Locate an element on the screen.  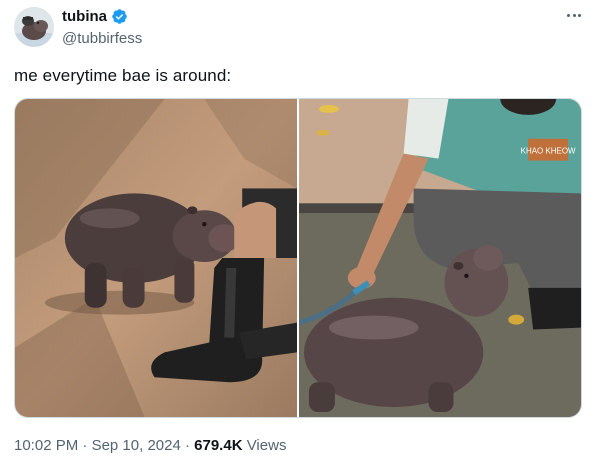
views-count: 679.4K is located at coordinates (218, 445).